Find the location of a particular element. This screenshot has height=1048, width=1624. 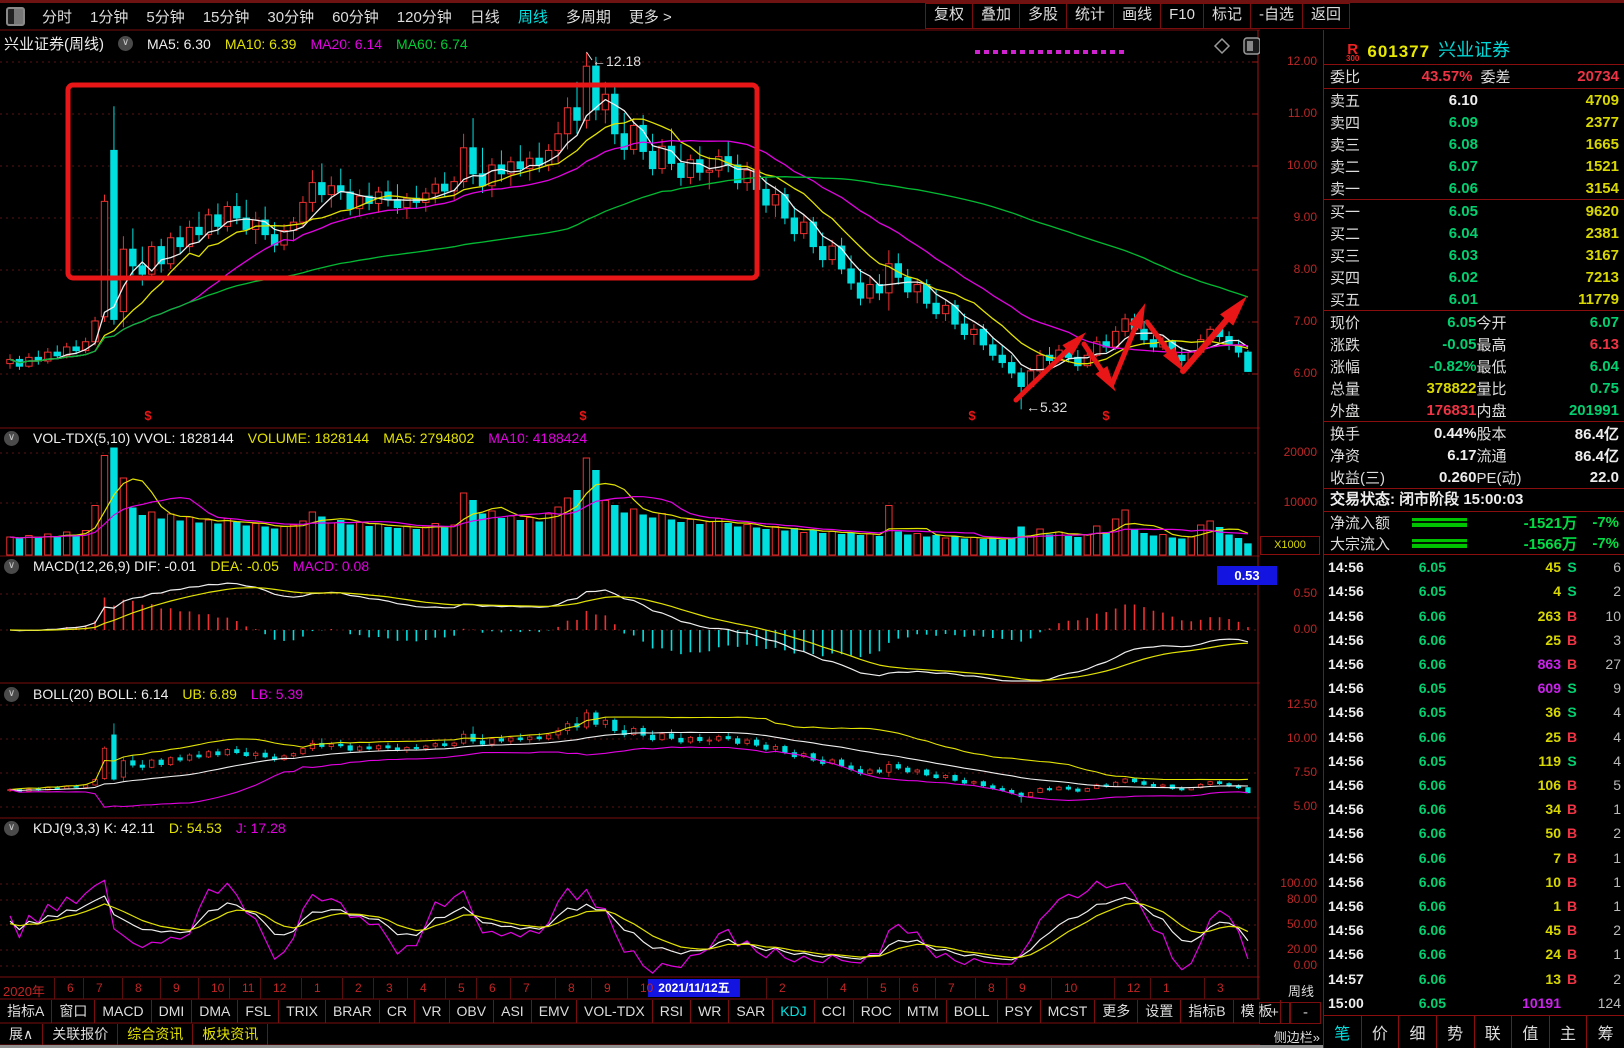

tick-tab: 笔 is located at coordinates (1343, 1032).